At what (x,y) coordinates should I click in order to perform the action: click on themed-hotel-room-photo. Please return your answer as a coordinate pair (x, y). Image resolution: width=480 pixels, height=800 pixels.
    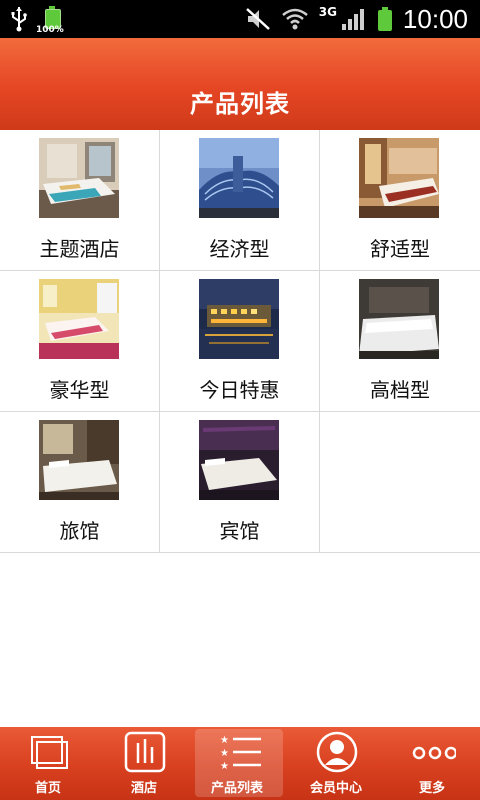
    Looking at the image, I should click on (79, 178).